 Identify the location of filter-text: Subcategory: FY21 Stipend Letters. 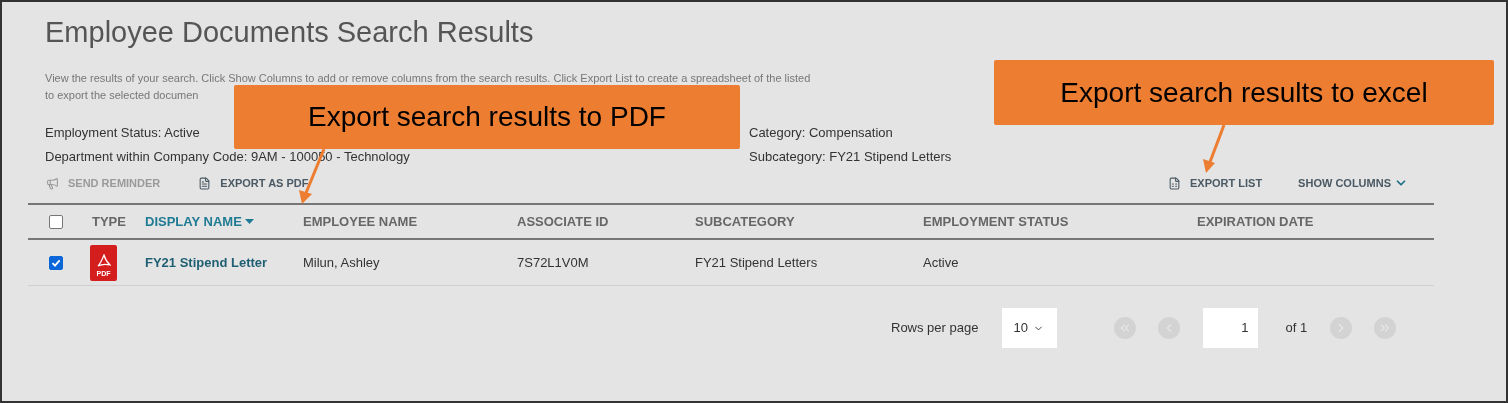
(850, 157).